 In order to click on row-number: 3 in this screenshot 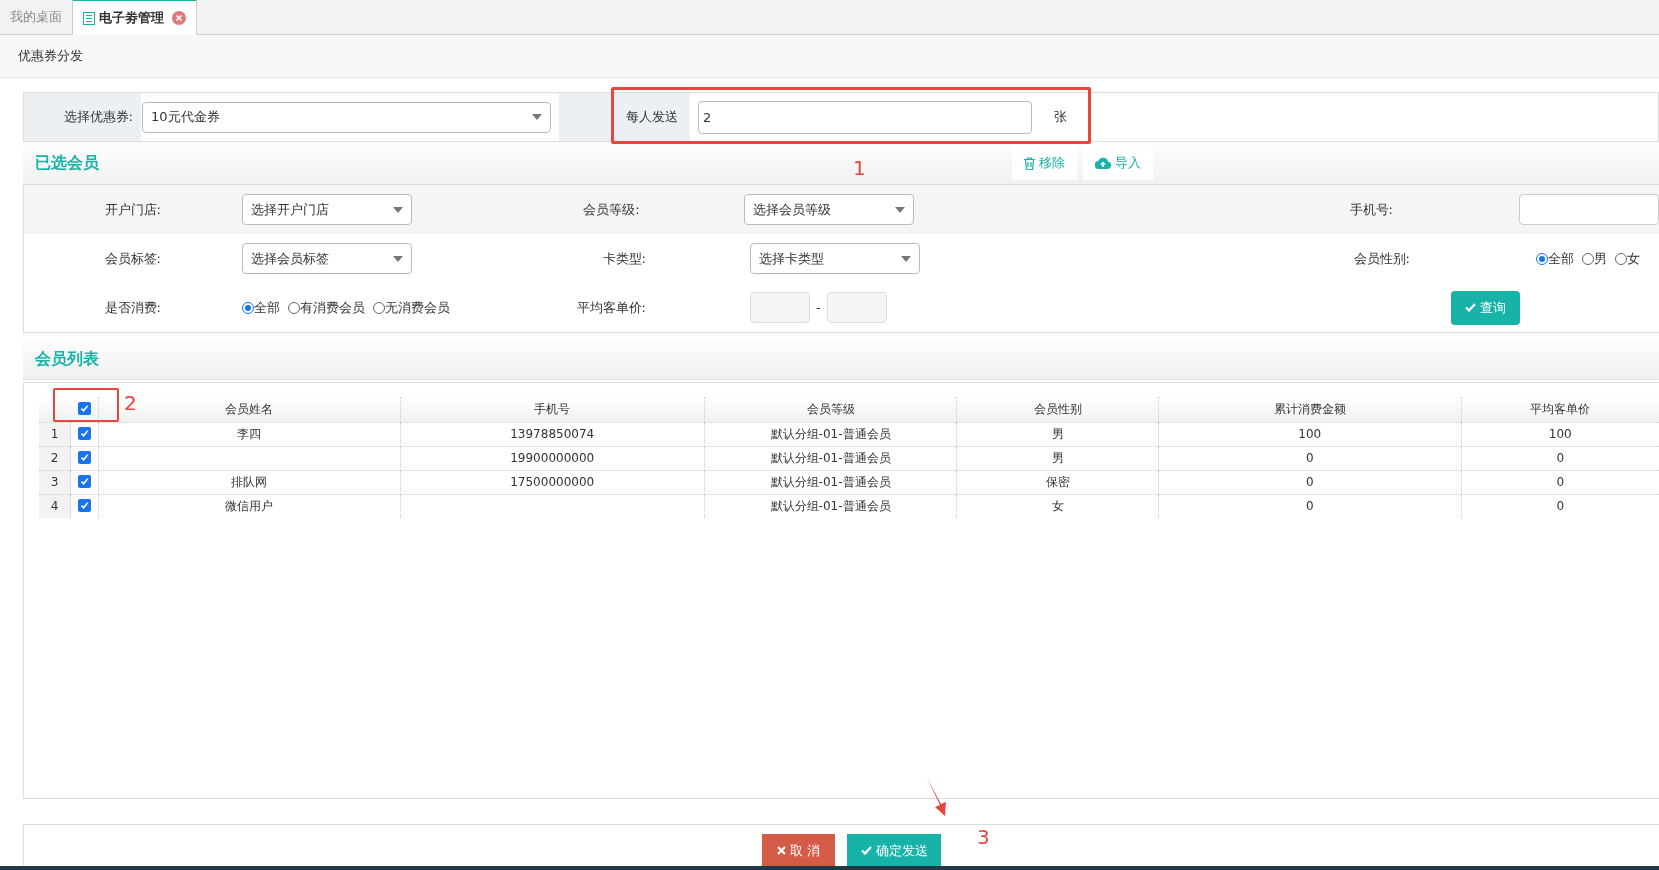, I will do `click(55, 482)`.